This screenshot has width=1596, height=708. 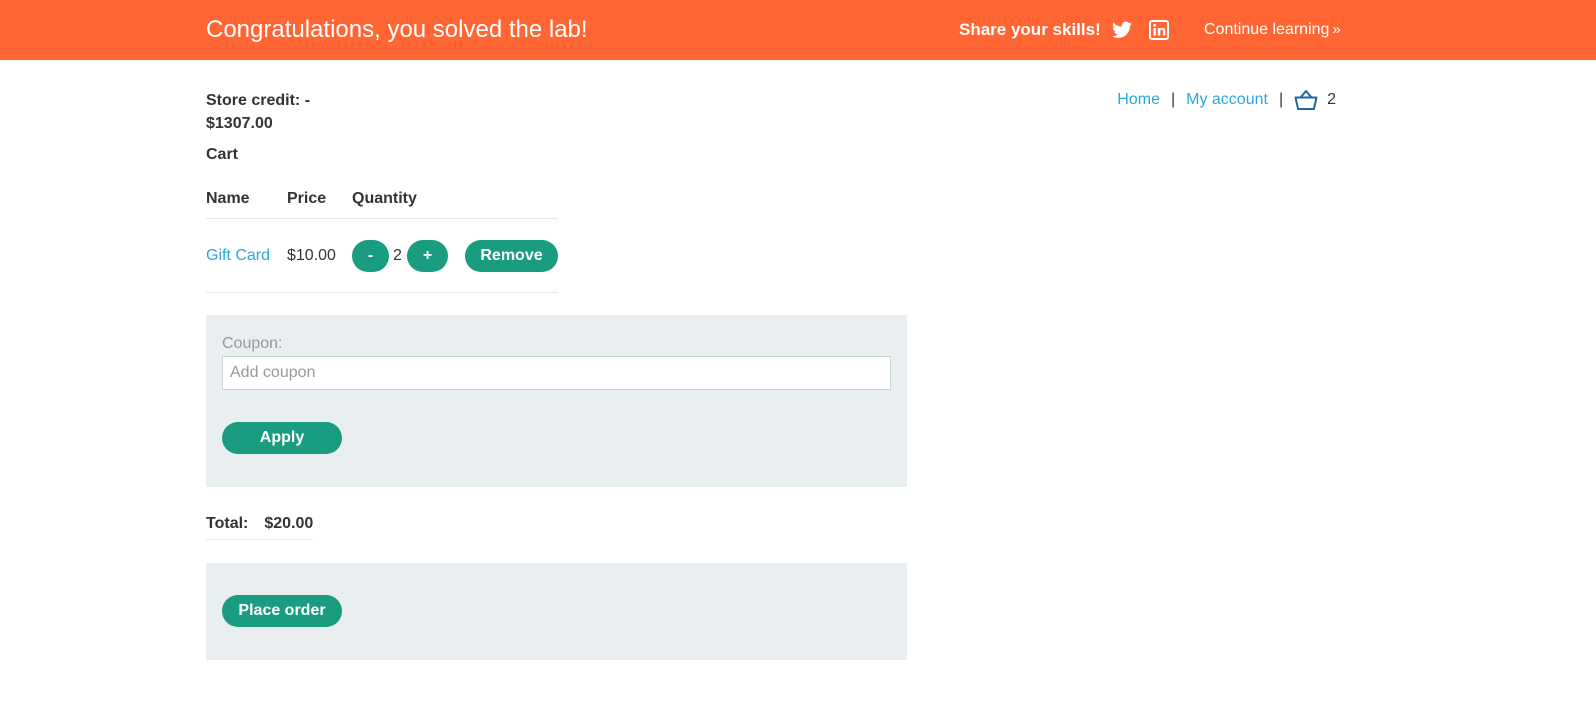 What do you see at coordinates (556, 373) in the screenshot?
I see `coupon-input` at bounding box center [556, 373].